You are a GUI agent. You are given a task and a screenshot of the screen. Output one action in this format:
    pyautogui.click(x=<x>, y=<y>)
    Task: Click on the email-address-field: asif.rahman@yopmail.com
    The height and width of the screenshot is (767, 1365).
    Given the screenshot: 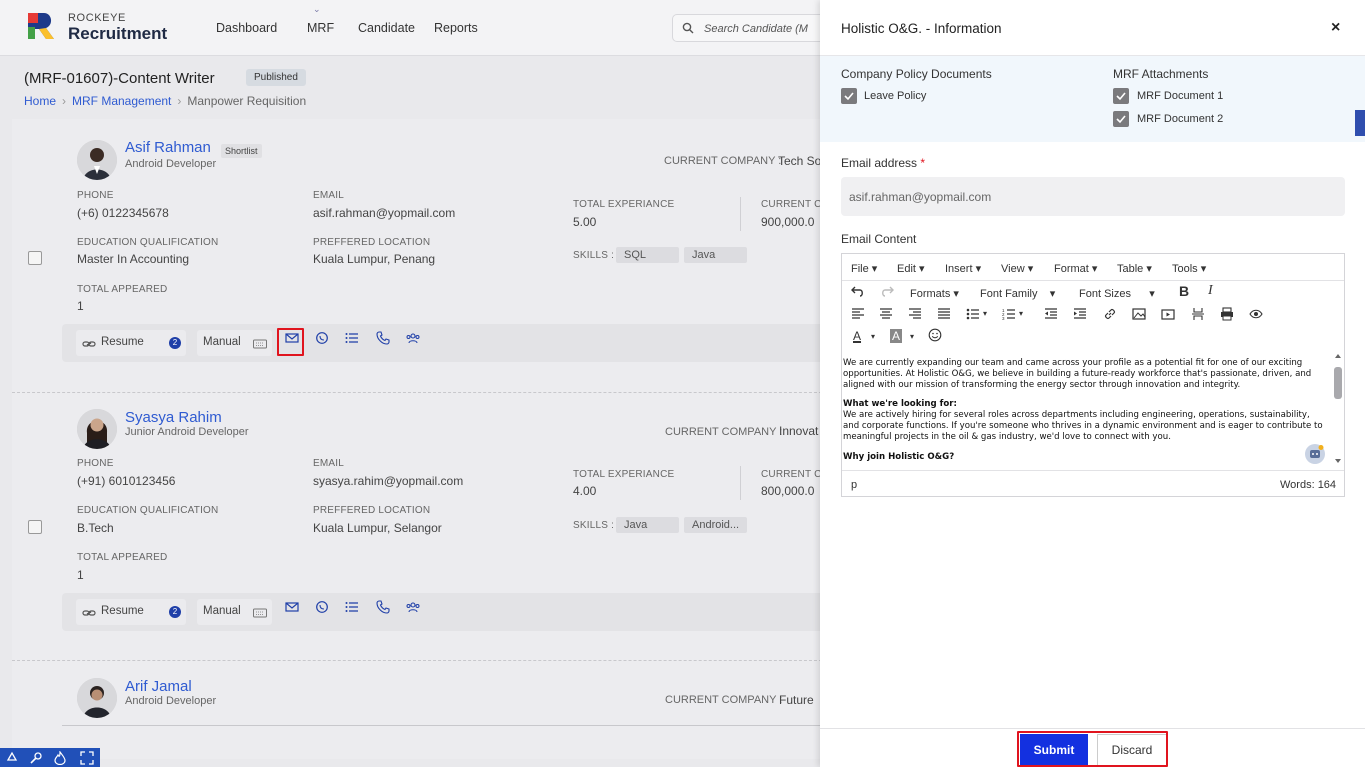 What is the action you would take?
    pyautogui.click(x=1093, y=196)
    